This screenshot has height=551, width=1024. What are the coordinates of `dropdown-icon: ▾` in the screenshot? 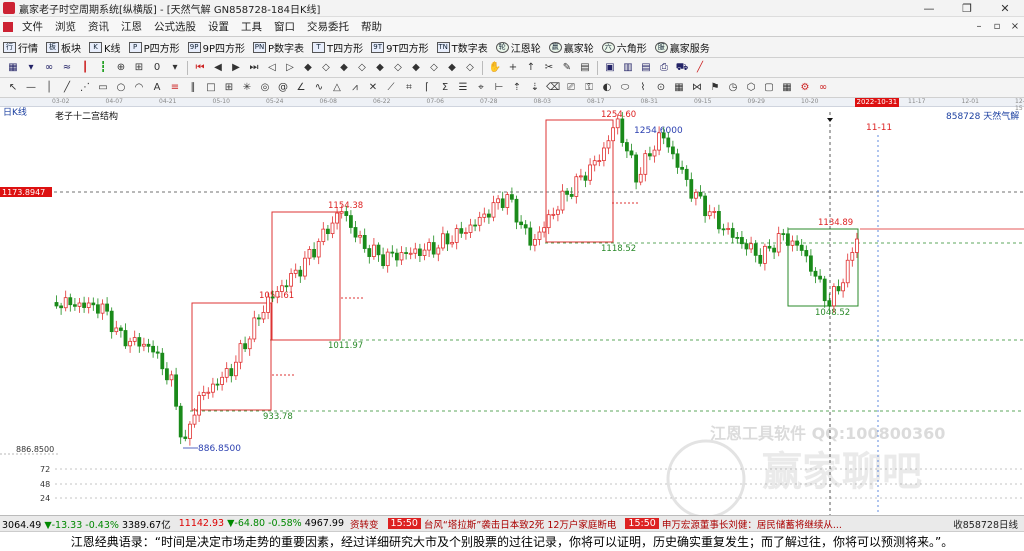 It's located at (175, 68).